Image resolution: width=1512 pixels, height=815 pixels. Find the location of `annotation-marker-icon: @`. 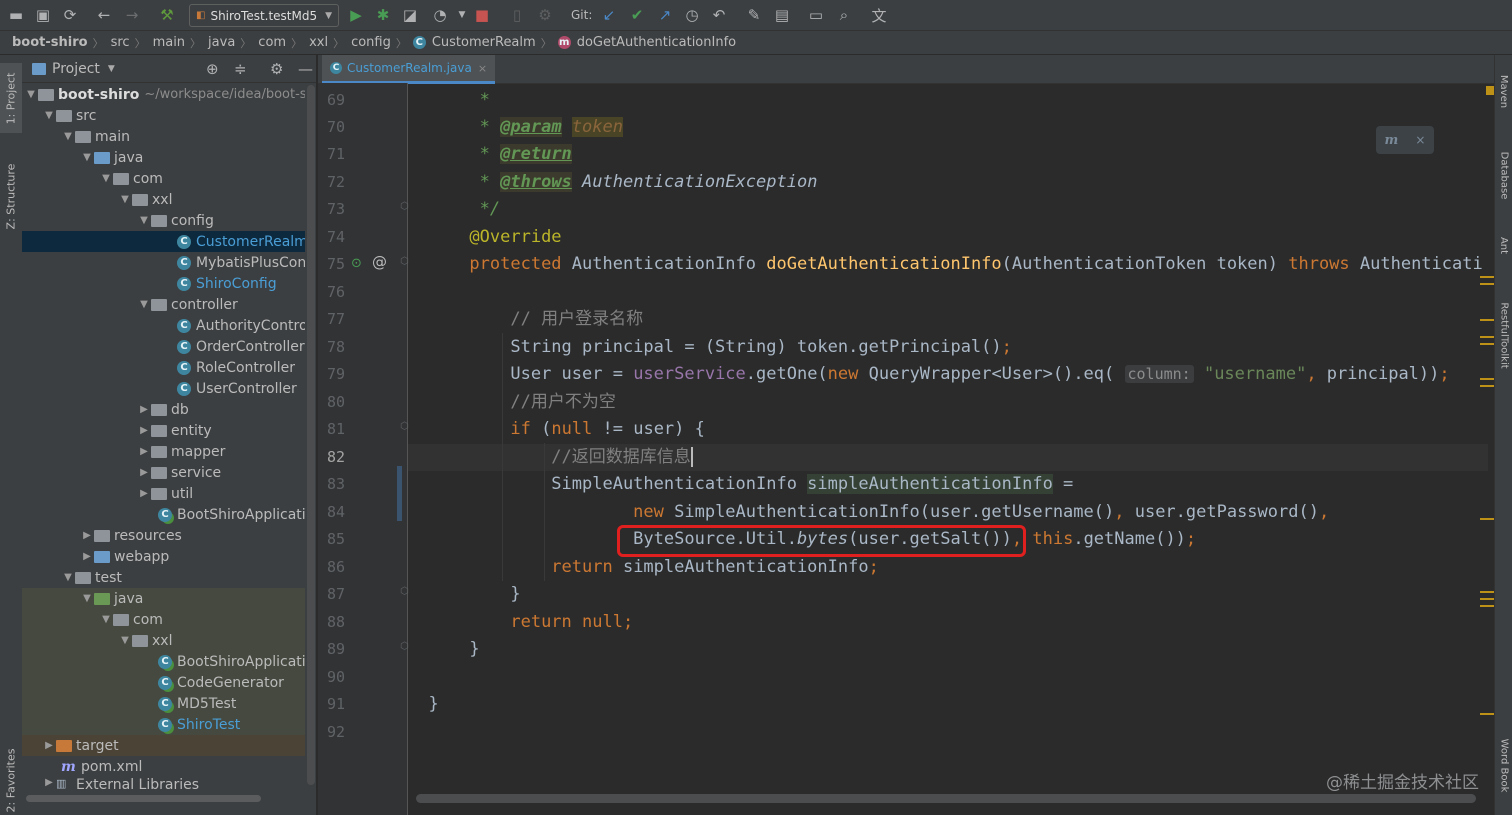

annotation-marker-icon: @ is located at coordinates (379, 262).